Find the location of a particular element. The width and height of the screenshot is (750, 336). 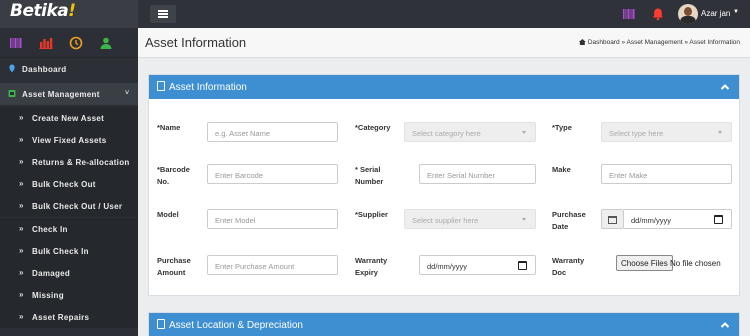

brand-area: Betika! is located at coordinates (69, 14).